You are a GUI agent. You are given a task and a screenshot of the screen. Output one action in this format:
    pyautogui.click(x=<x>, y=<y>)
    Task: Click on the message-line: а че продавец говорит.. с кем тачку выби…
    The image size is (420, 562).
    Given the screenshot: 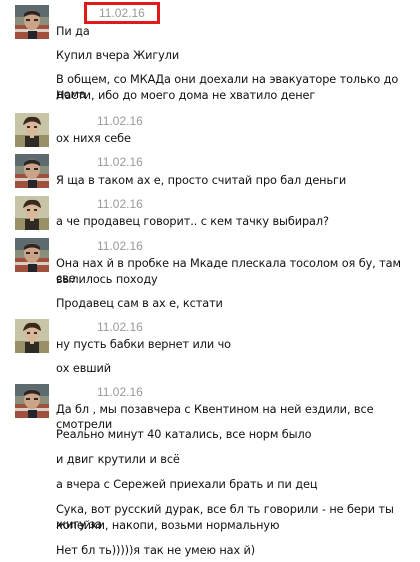 What is the action you would take?
    pyautogui.click(x=192, y=221)
    